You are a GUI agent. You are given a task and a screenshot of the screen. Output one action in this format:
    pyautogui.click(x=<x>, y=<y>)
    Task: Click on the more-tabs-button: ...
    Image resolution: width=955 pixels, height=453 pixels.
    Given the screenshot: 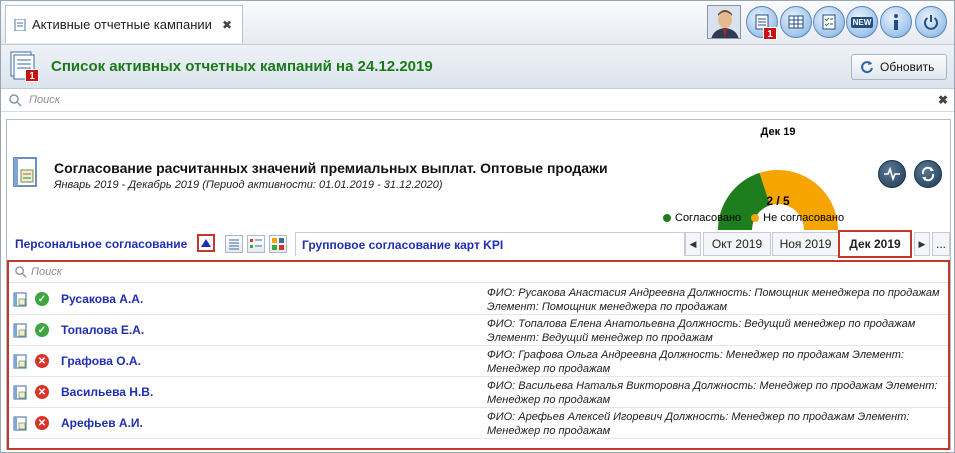 What is the action you would take?
    pyautogui.click(x=941, y=244)
    